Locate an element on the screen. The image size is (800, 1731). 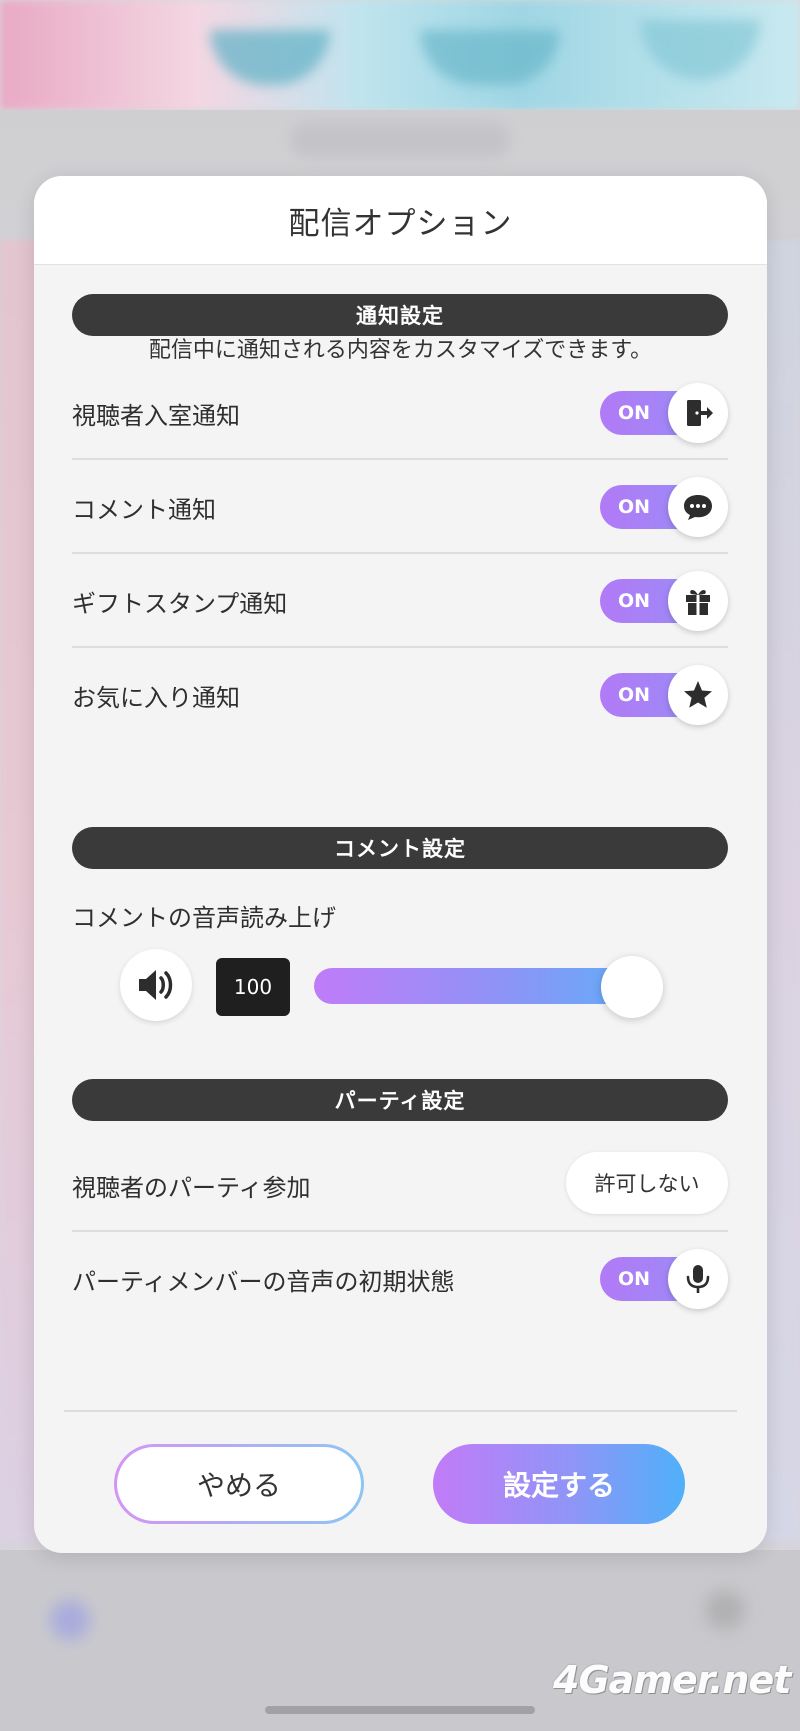
section-header-notification: 通知設定 is located at coordinates (400, 315).